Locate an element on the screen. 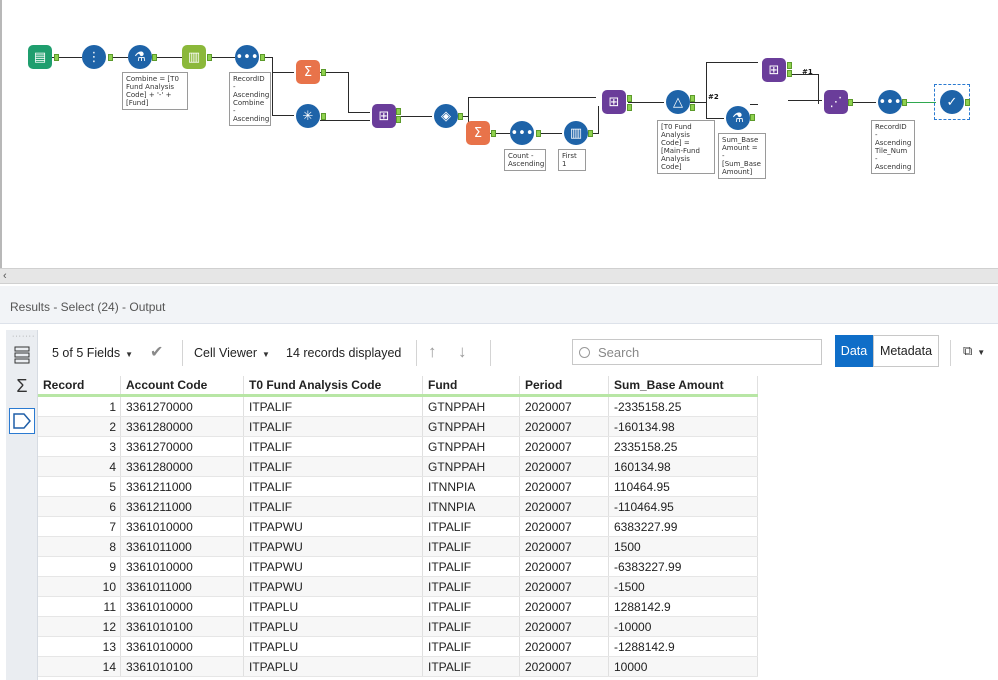  sort-tool-2: ••• is located at coordinates (522, 133).